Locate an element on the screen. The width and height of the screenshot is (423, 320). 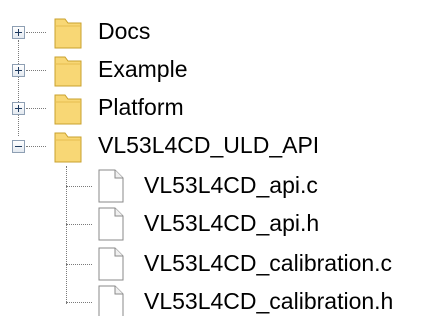
tree-item-file: VL53L4CD_calibration.c is located at coordinates (211, 264).